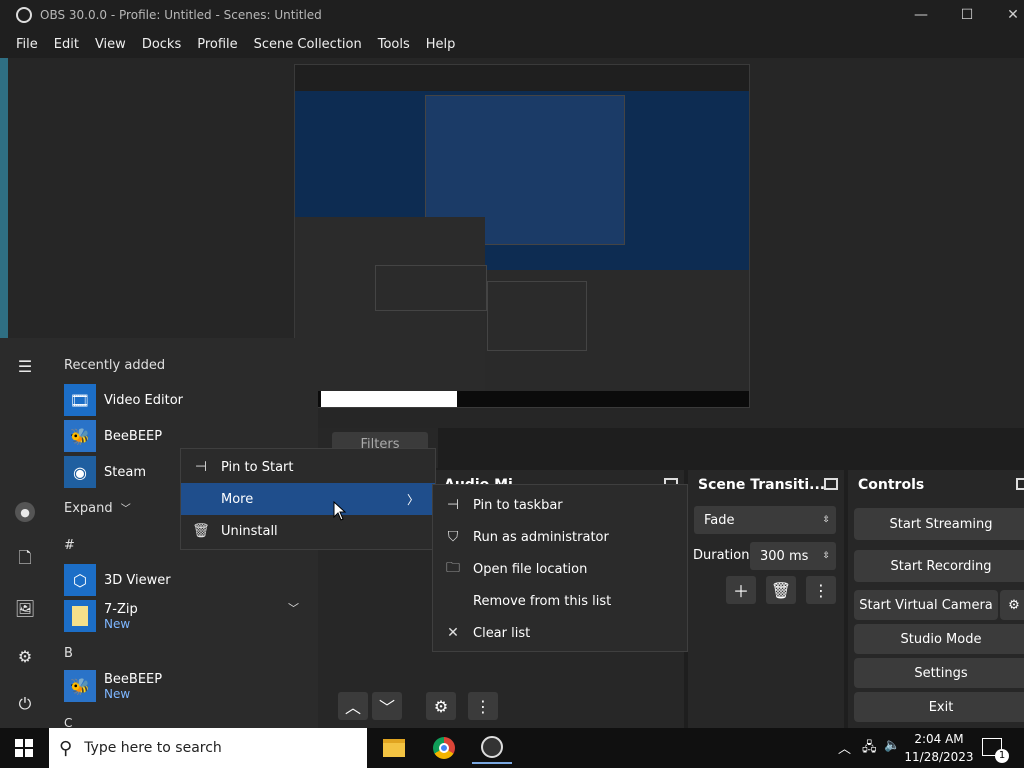  I want to click on pin-to-taskbar-item: ⊣ Pin to taskbar, so click(560, 505).